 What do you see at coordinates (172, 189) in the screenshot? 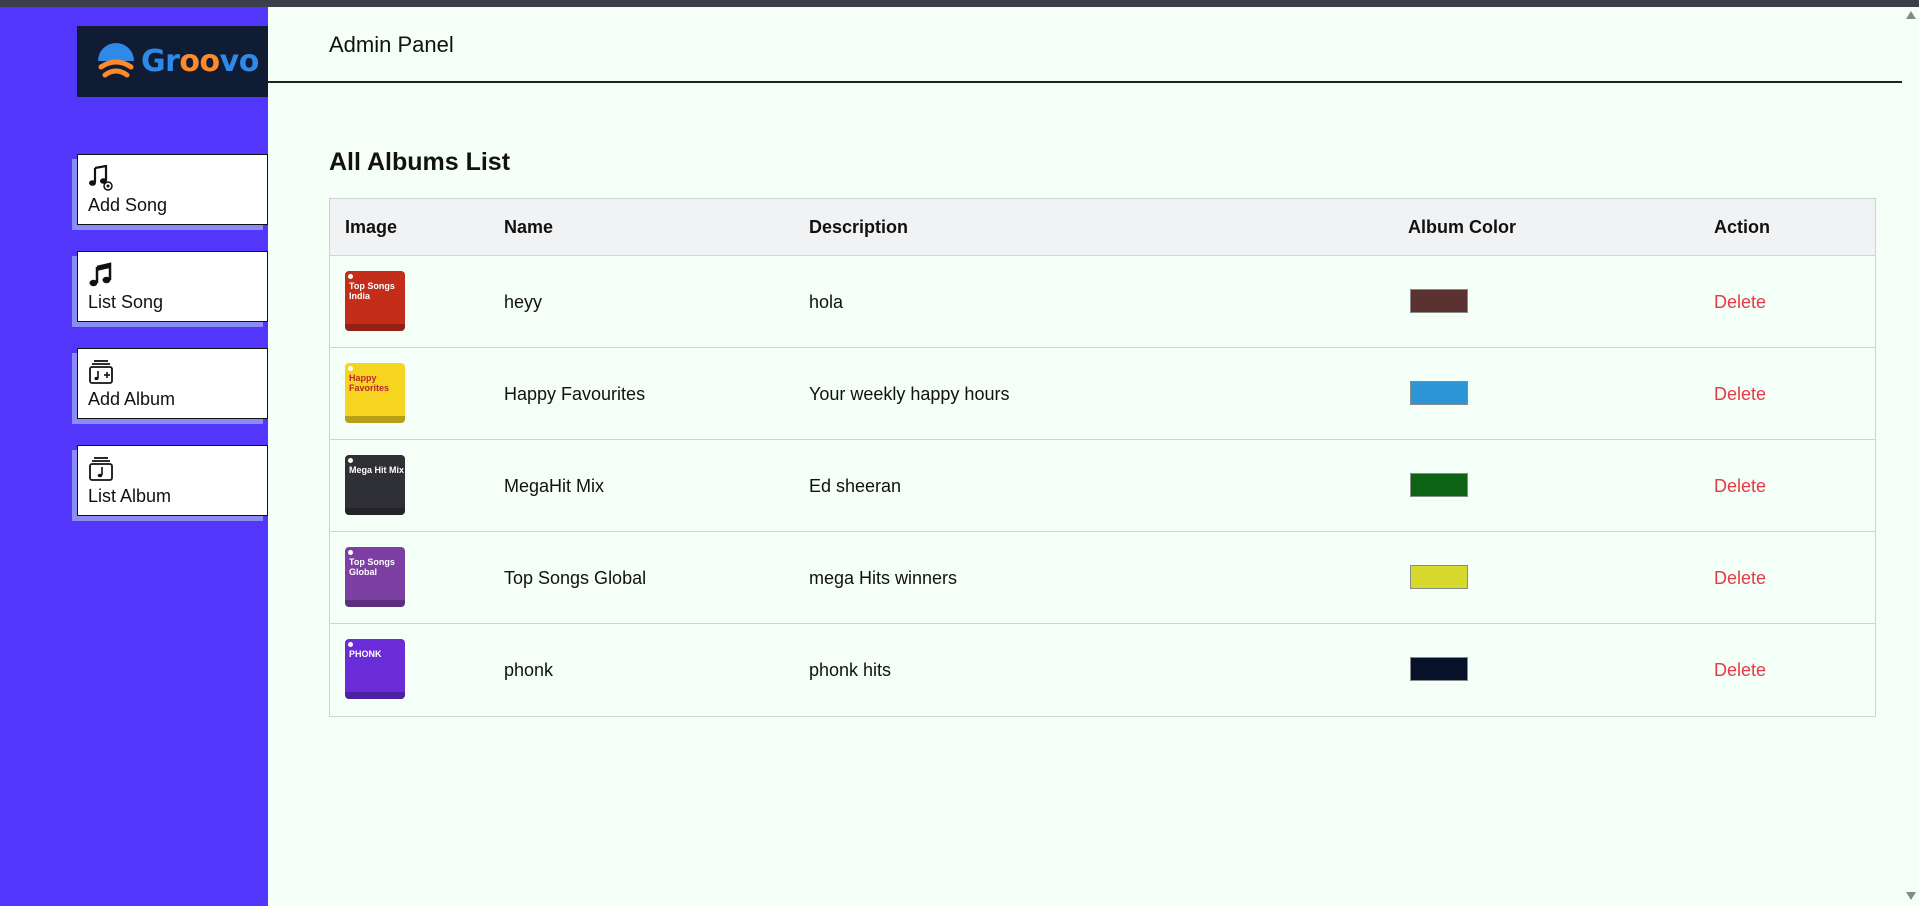
I see `sidebar-item-add-song: Add Song` at bounding box center [172, 189].